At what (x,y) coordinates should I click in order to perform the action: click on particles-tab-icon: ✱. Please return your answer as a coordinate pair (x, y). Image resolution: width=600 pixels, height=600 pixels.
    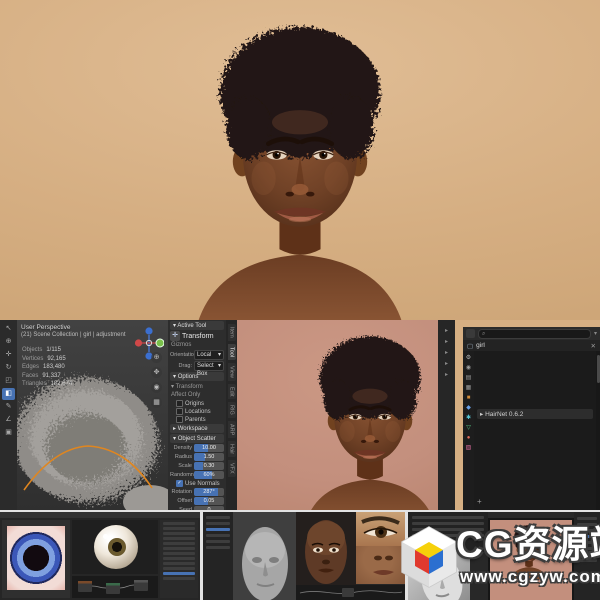
    Looking at the image, I should click on (468, 418).